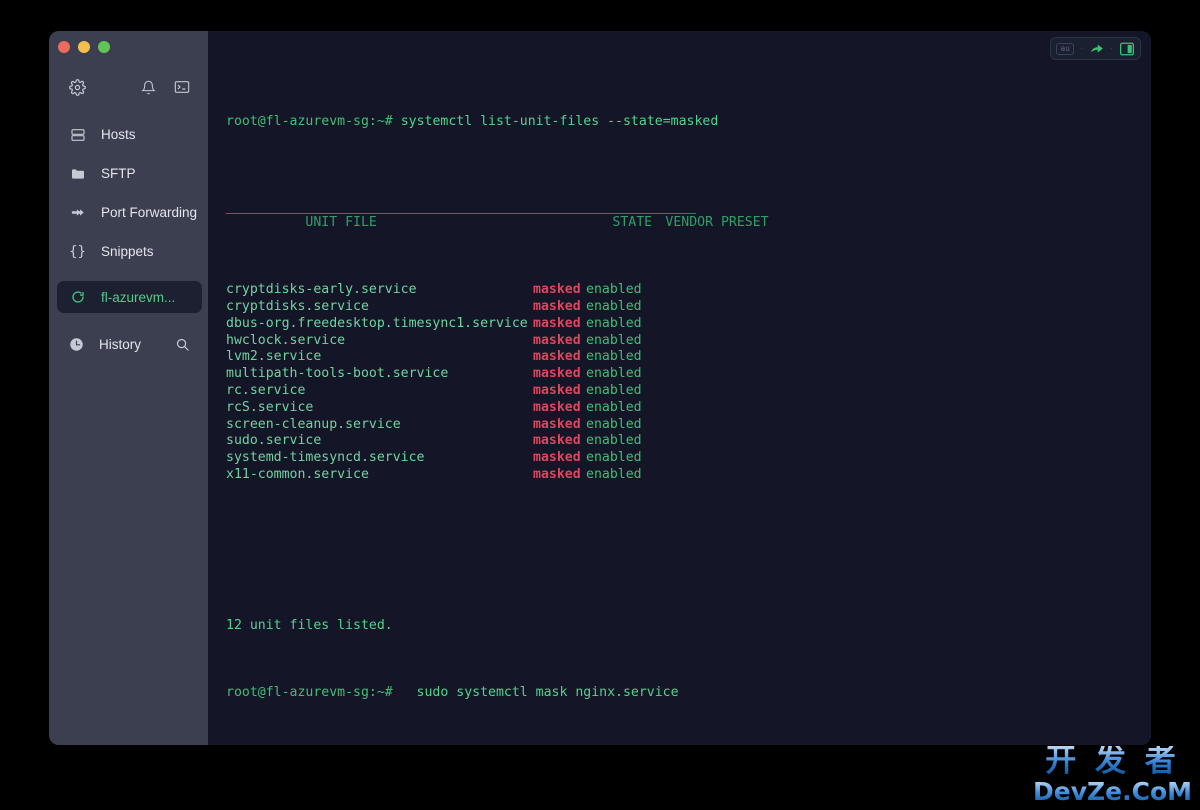  I want to click on terminal-table-row: cryptdisks.service masked enabled, so click(688, 307).